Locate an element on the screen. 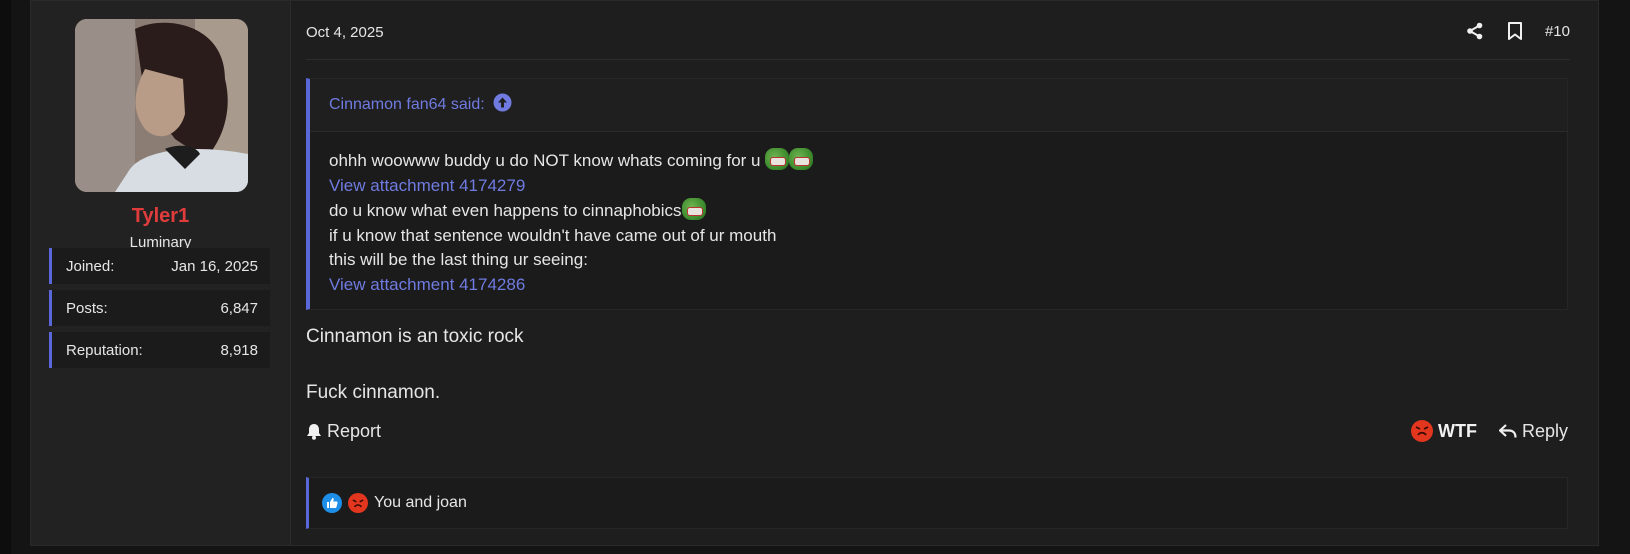  page-edge is located at coordinates (5, 277).